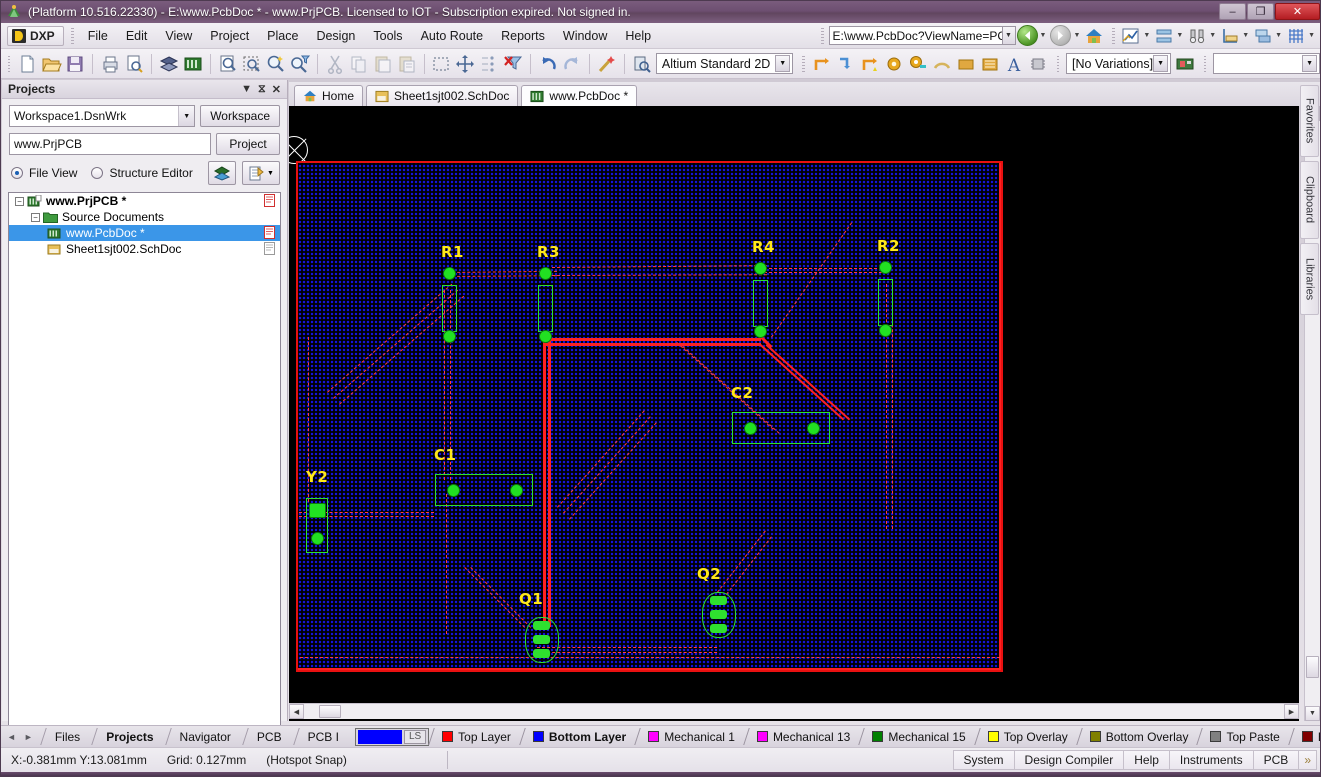  Describe the element at coordinates (579, 95) in the screenshot. I see `doc-tab-pcbdoc: www.PcbDoc *` at that location.